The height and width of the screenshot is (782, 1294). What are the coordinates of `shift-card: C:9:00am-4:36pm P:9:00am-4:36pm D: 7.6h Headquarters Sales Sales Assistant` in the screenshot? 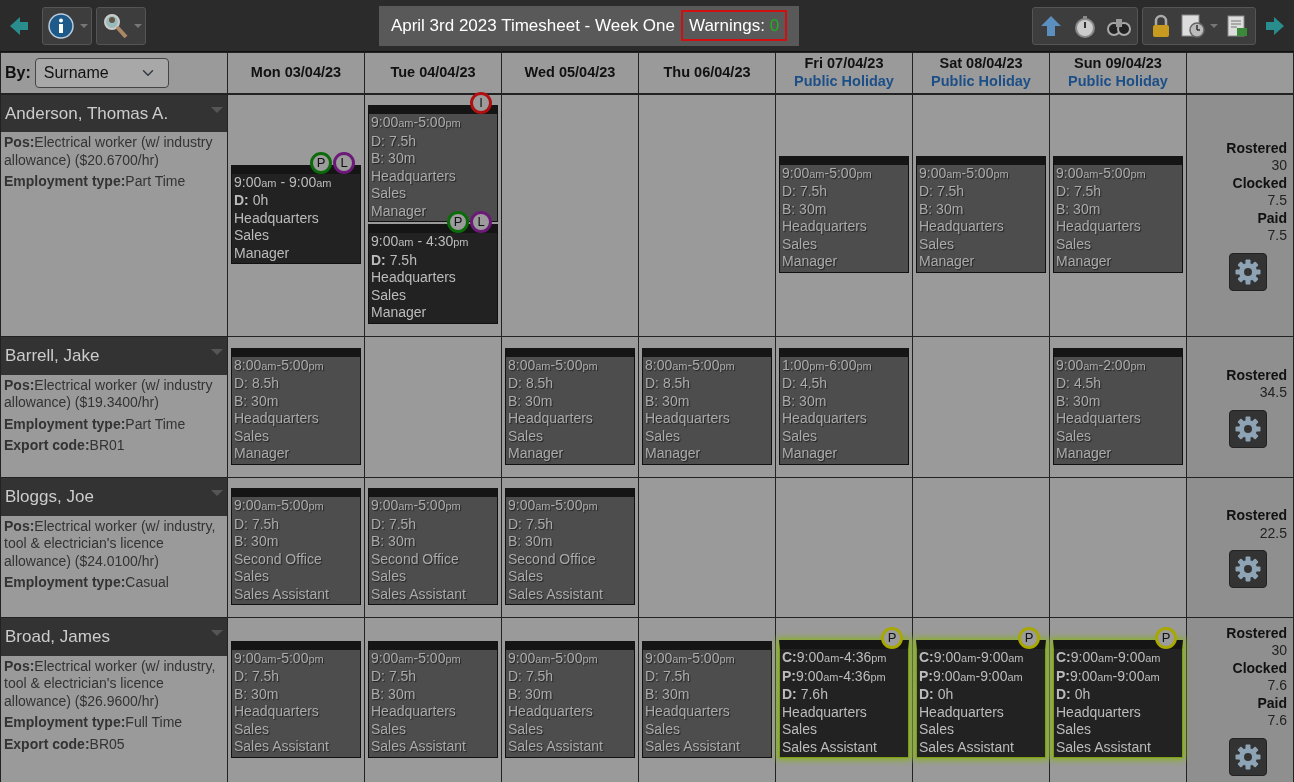 It's located at (844, 699).